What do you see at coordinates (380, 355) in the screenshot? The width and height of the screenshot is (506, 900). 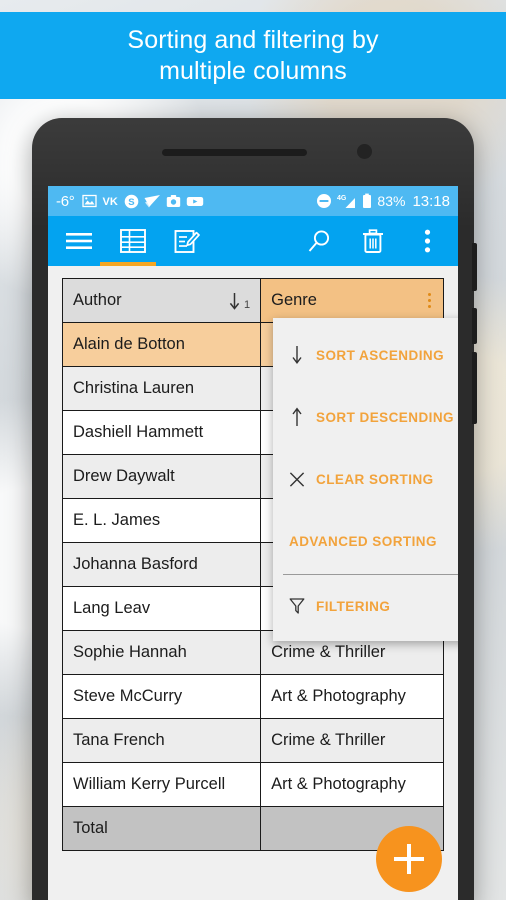 I see `menu-item-label: SORT ASCENDING` at bounding box center [380, 355].